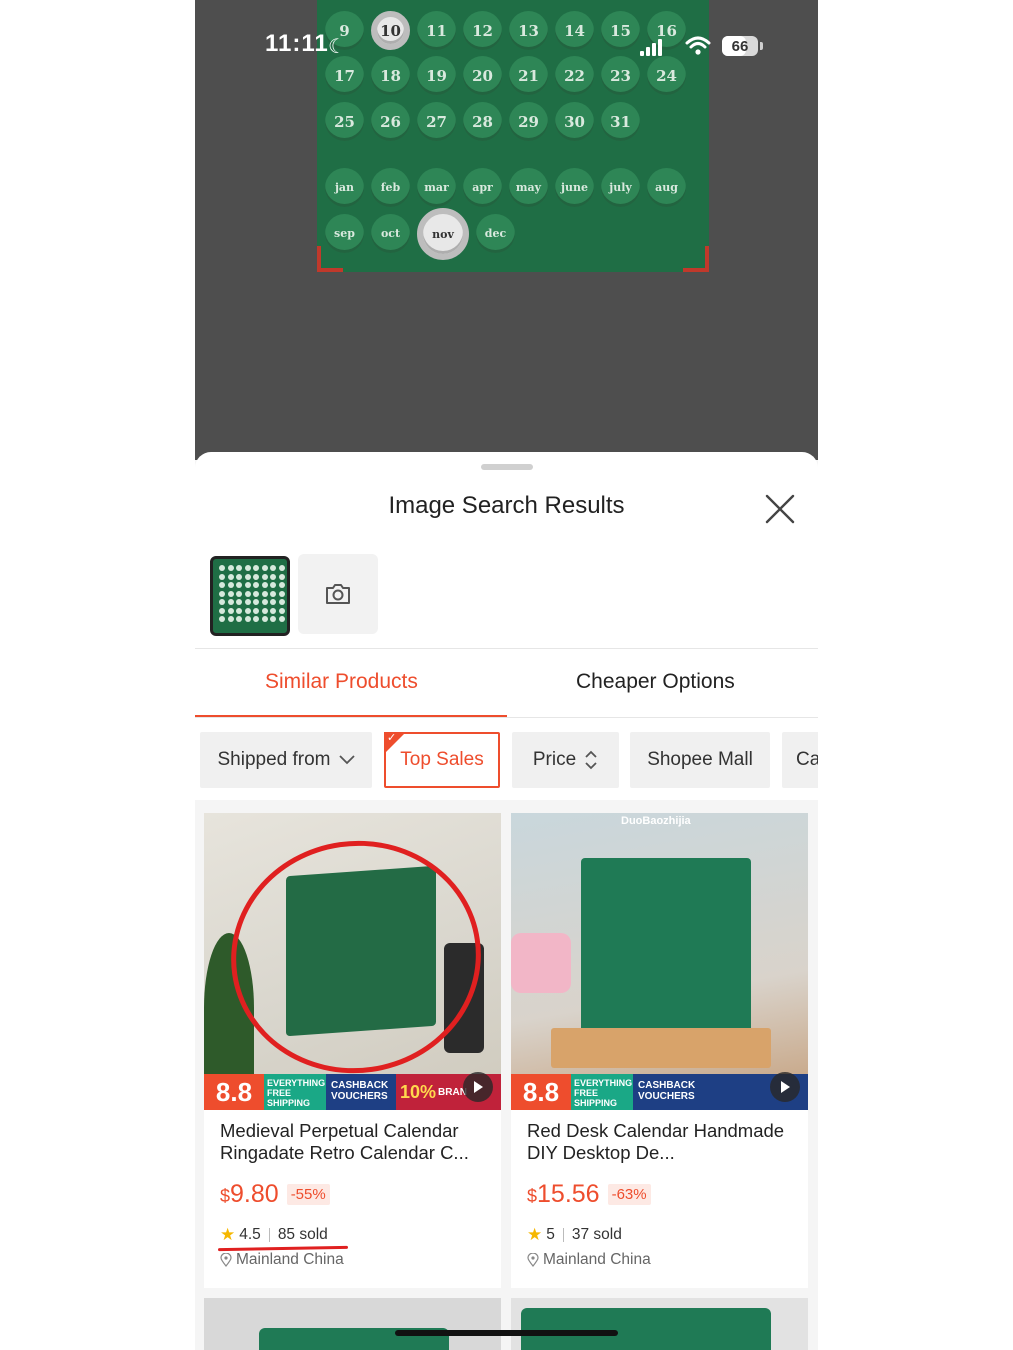 This screenshot has width=1013, height=1350. I want to click on filter-shopee-mall: Shopee Mall, so click(700, 760).